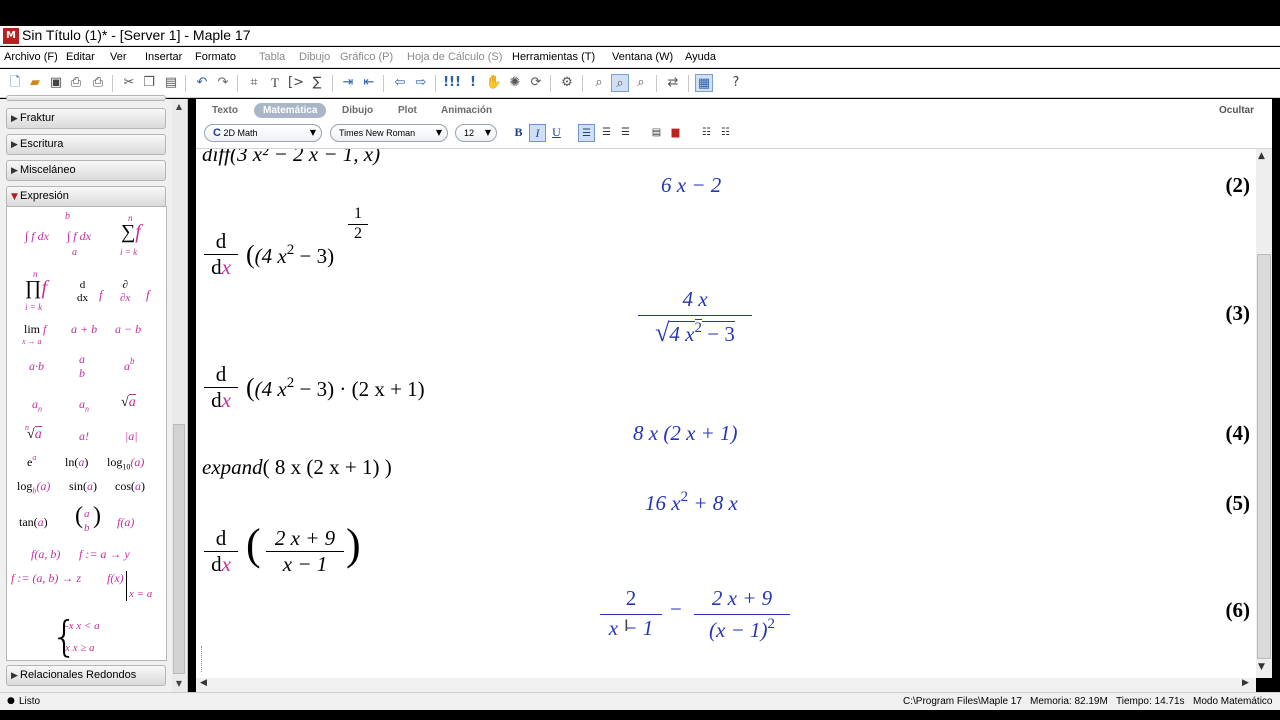 Image resolution: width=1280 pixels, height=720 pixels. I want to click on input-diff-partial: diff(3 x² − 2 x − 1, x), so click(291, 158).